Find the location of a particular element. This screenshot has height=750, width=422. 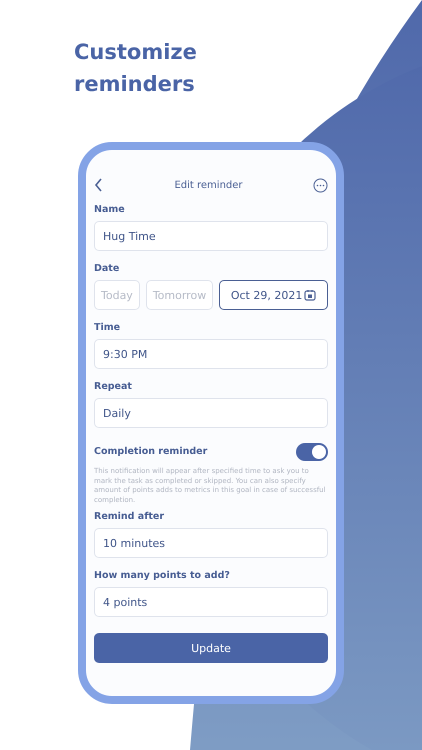

field-label: Name is located at coordinates (110, 209).